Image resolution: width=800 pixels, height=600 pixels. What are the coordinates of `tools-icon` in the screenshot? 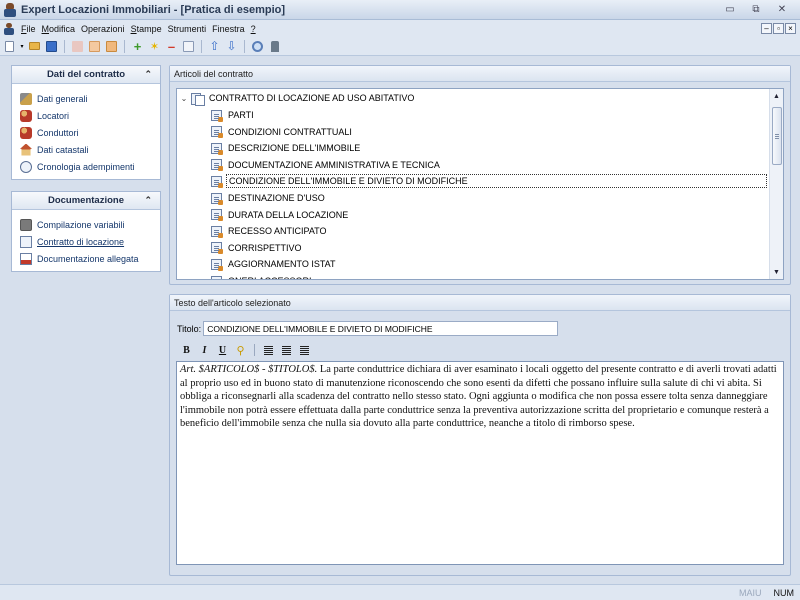 It's located at (26, 98).